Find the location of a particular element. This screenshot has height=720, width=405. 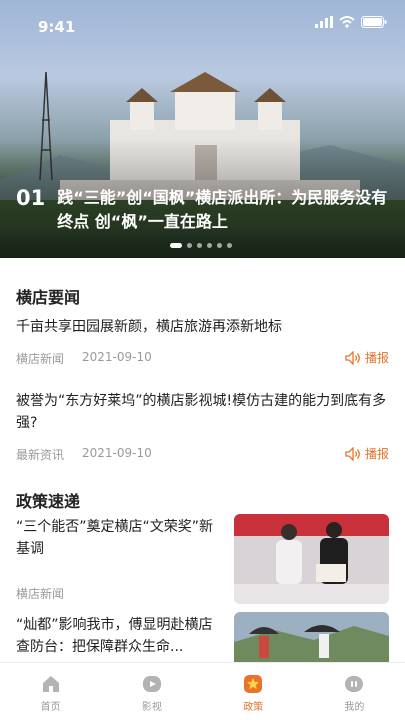

news-title: 被誉为“东方好莱坞”的横店影视城!模仿古建的能力到底有多强? is located at coordinates (202, 412).